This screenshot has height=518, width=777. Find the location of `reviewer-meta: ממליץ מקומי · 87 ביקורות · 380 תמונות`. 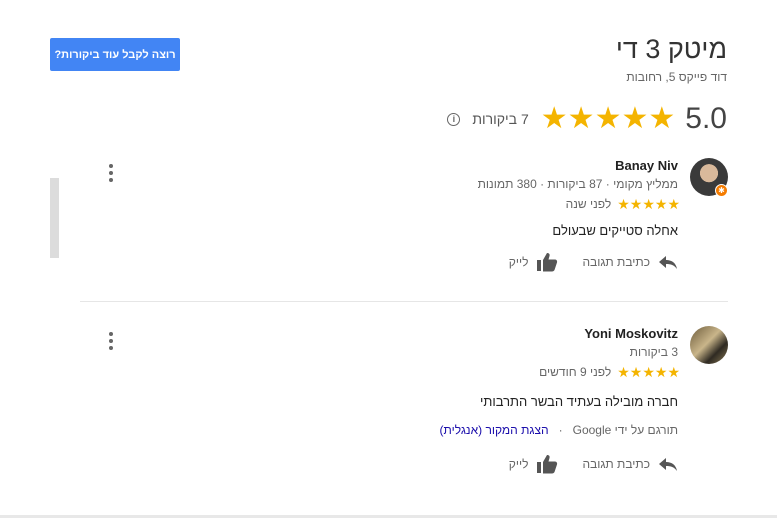

reviewer-meta: ממליץ מקומי · 87 ביקורות · 380 תמונות is located at coordinates (577, 184).